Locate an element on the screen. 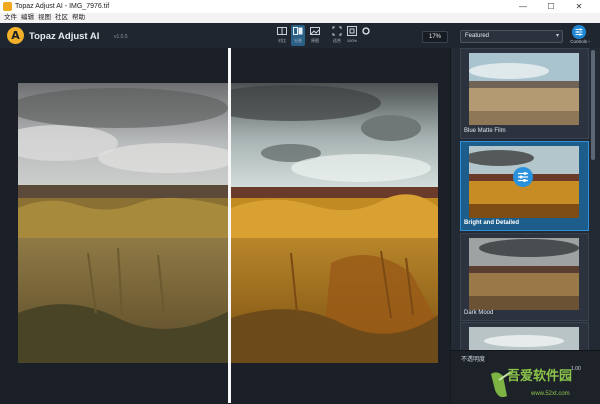 This screenshot has height=404, width=600. side-by-side-icon is located at coordinates (298, 31).